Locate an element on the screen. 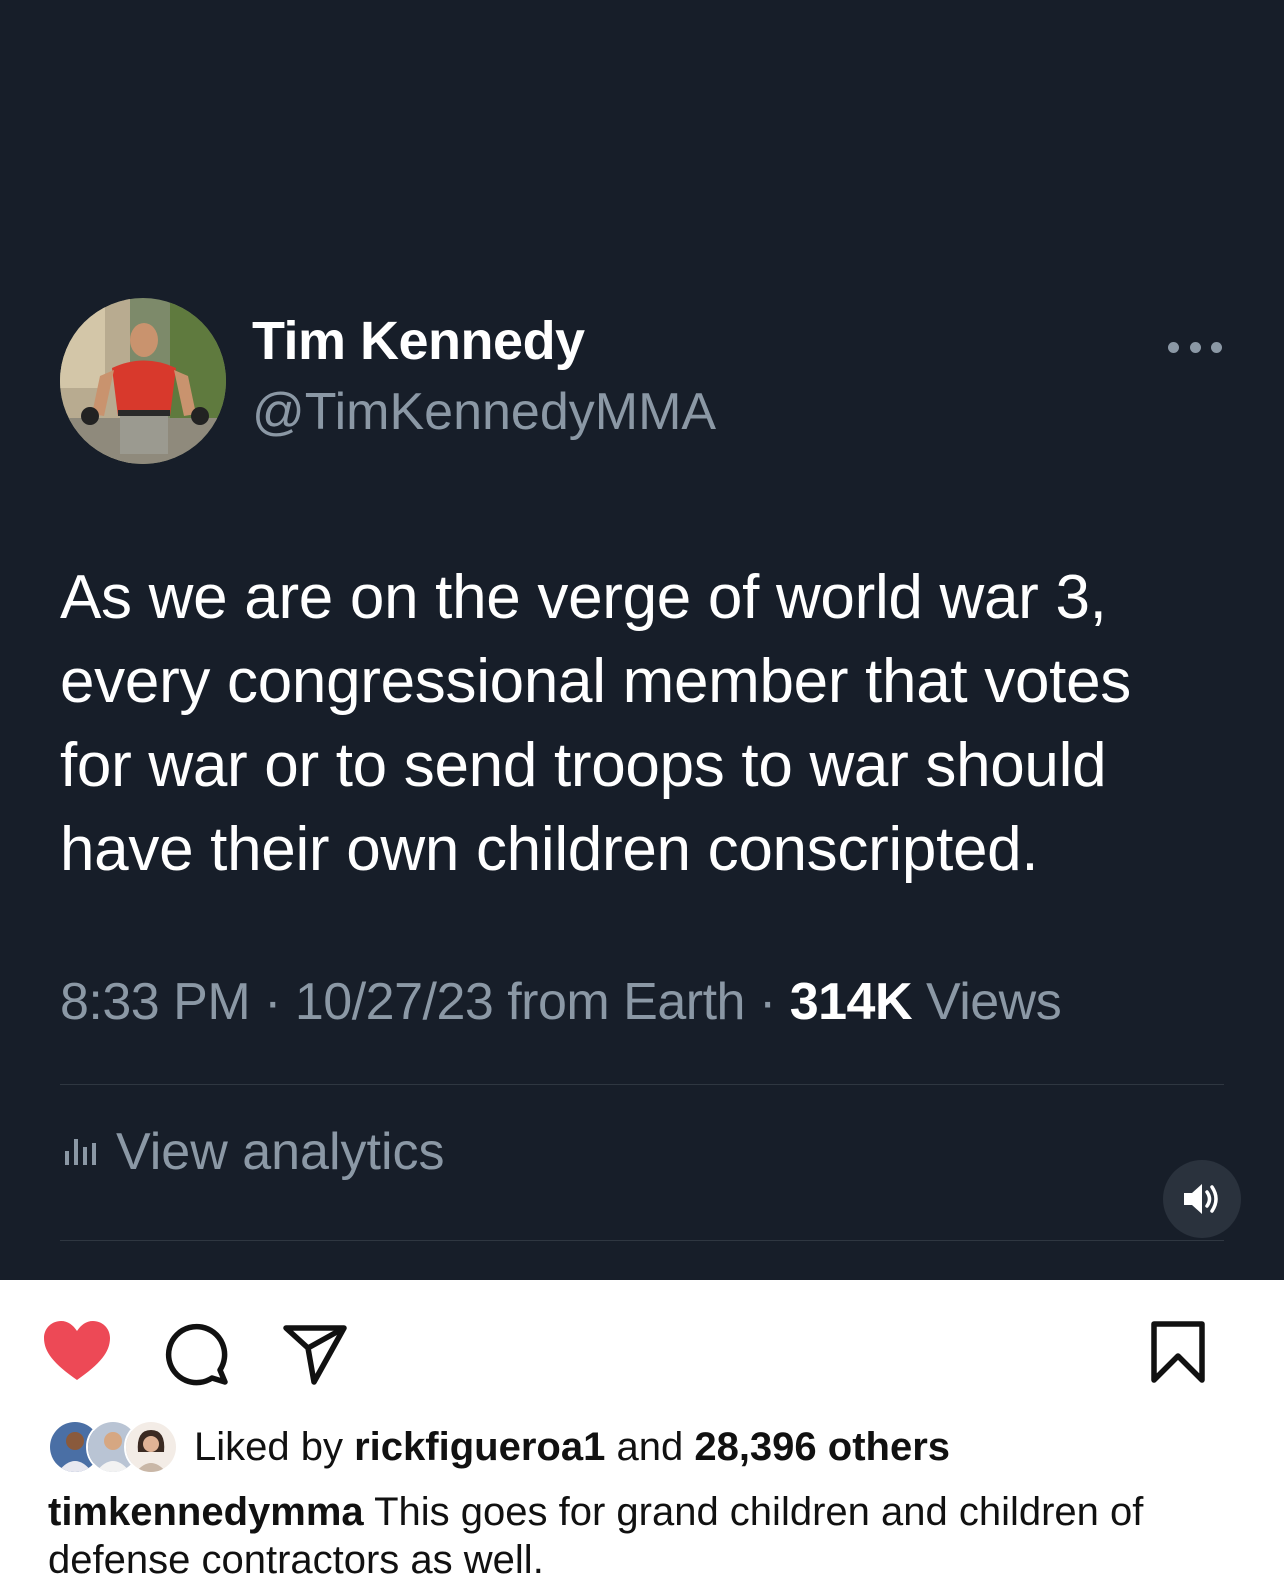  view-analytics-link: View analytics is located at coordinates (254, 1152).